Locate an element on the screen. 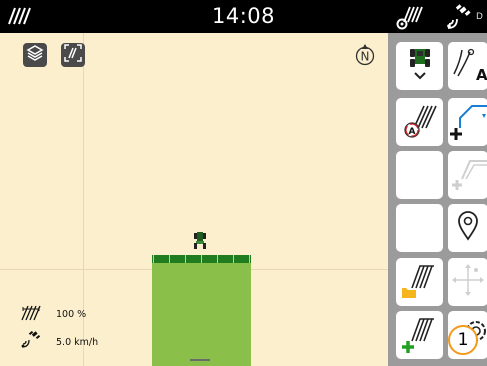  tramline-auto-button: A is located at coordinates (467, 66).